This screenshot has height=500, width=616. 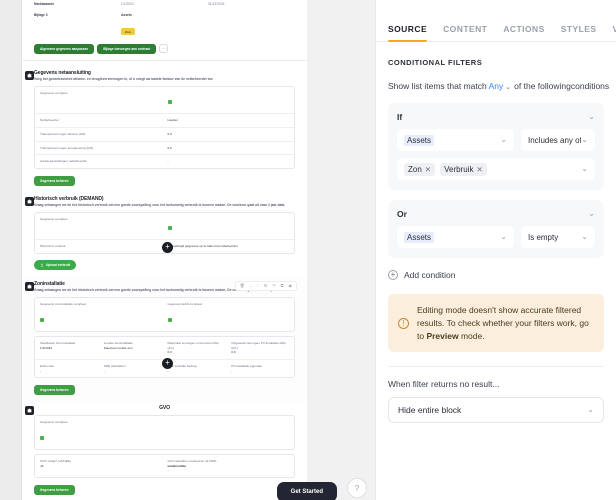 I want to click on add-condition-button: + Add condition, so click(x=496, y=275).